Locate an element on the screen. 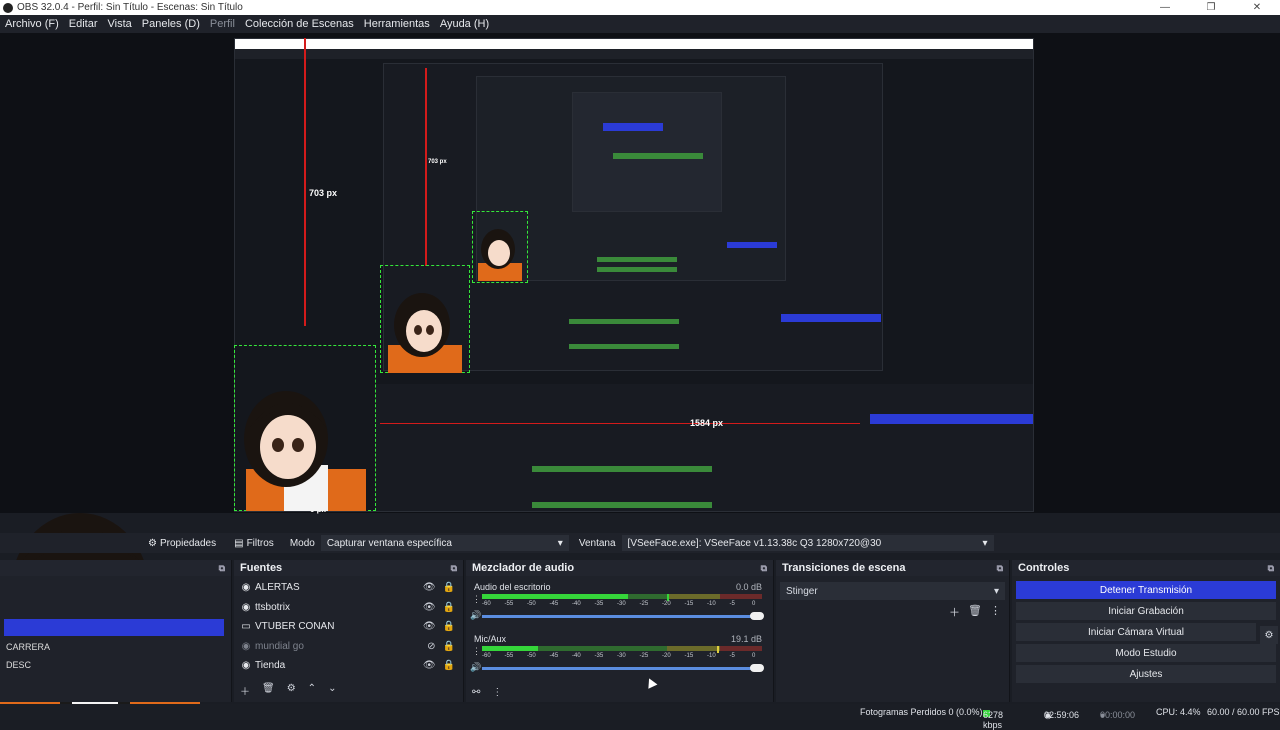  studio-mode-button: Modo Estudio is located at coordinates (1146, 653).